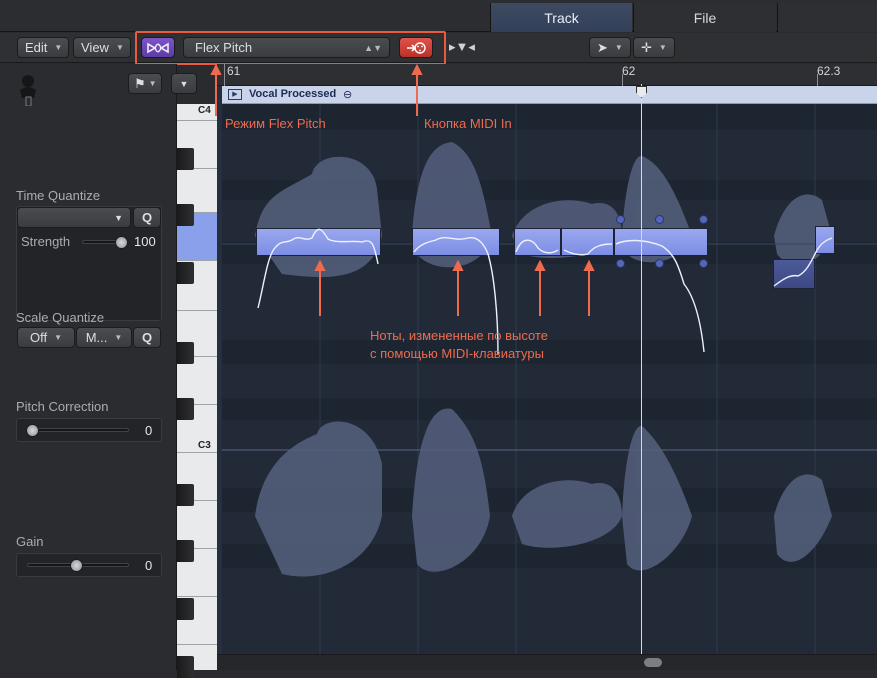 The image size is (877, 678). What do you see at coordinates (457, 353) in the screenshot?
I see `annotation-notes-line2: с помощью MIDI-клавиатуры` at bounding box center [457, 353].